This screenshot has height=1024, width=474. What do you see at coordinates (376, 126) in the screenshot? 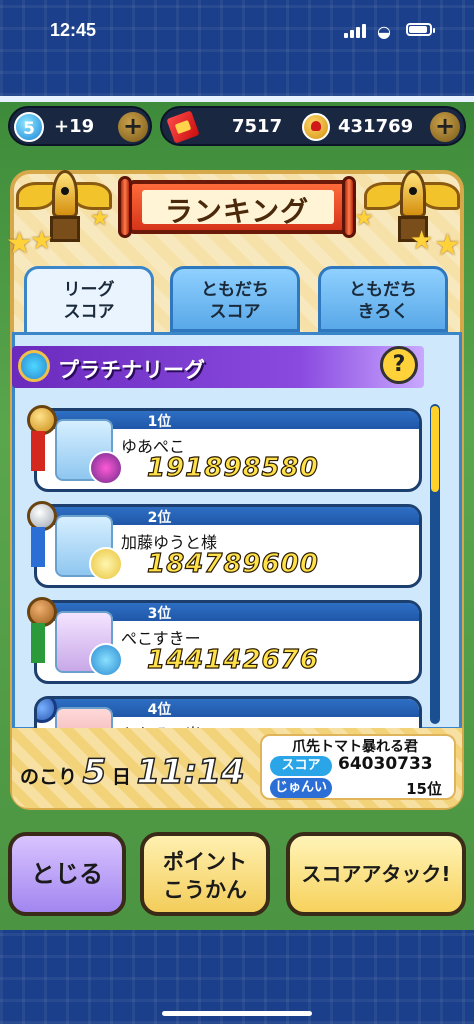
I see `coin-count: 431769` at bounding box center [376, 126].